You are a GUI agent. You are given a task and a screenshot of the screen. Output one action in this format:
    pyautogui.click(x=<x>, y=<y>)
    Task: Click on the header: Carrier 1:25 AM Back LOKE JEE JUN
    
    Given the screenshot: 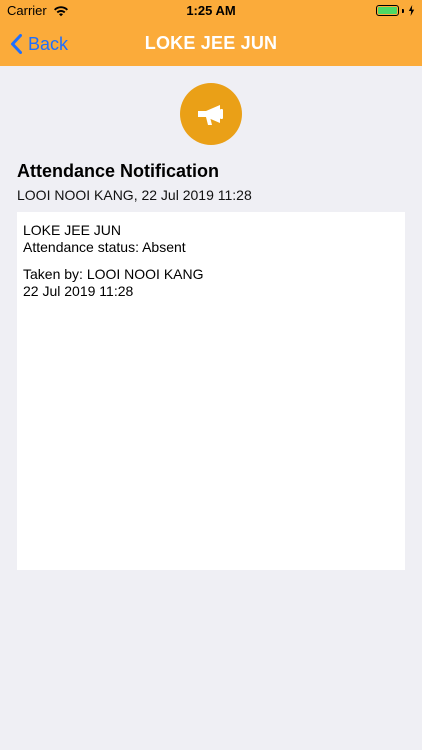 What is the action you would take?
    pyautogui.click(x=211, y=33)
    